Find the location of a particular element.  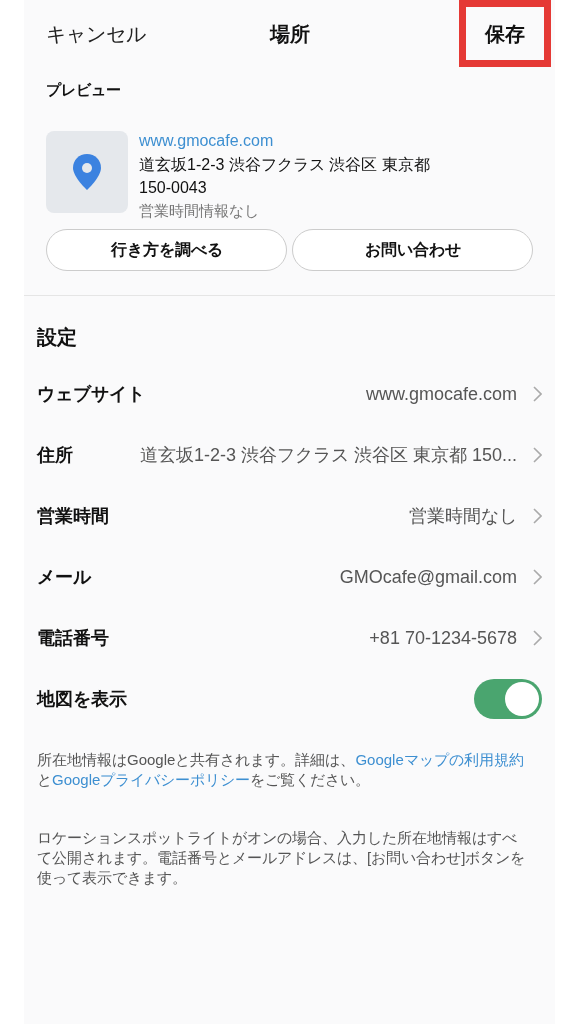

hours-text: 営業時間情報なし is located at coordinates (199, 210).